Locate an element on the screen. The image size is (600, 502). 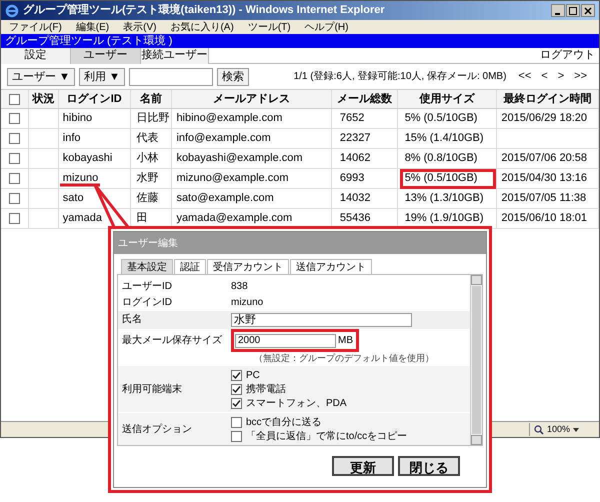
option-label: bccで自分に送る is located at coordinates (284, 423).